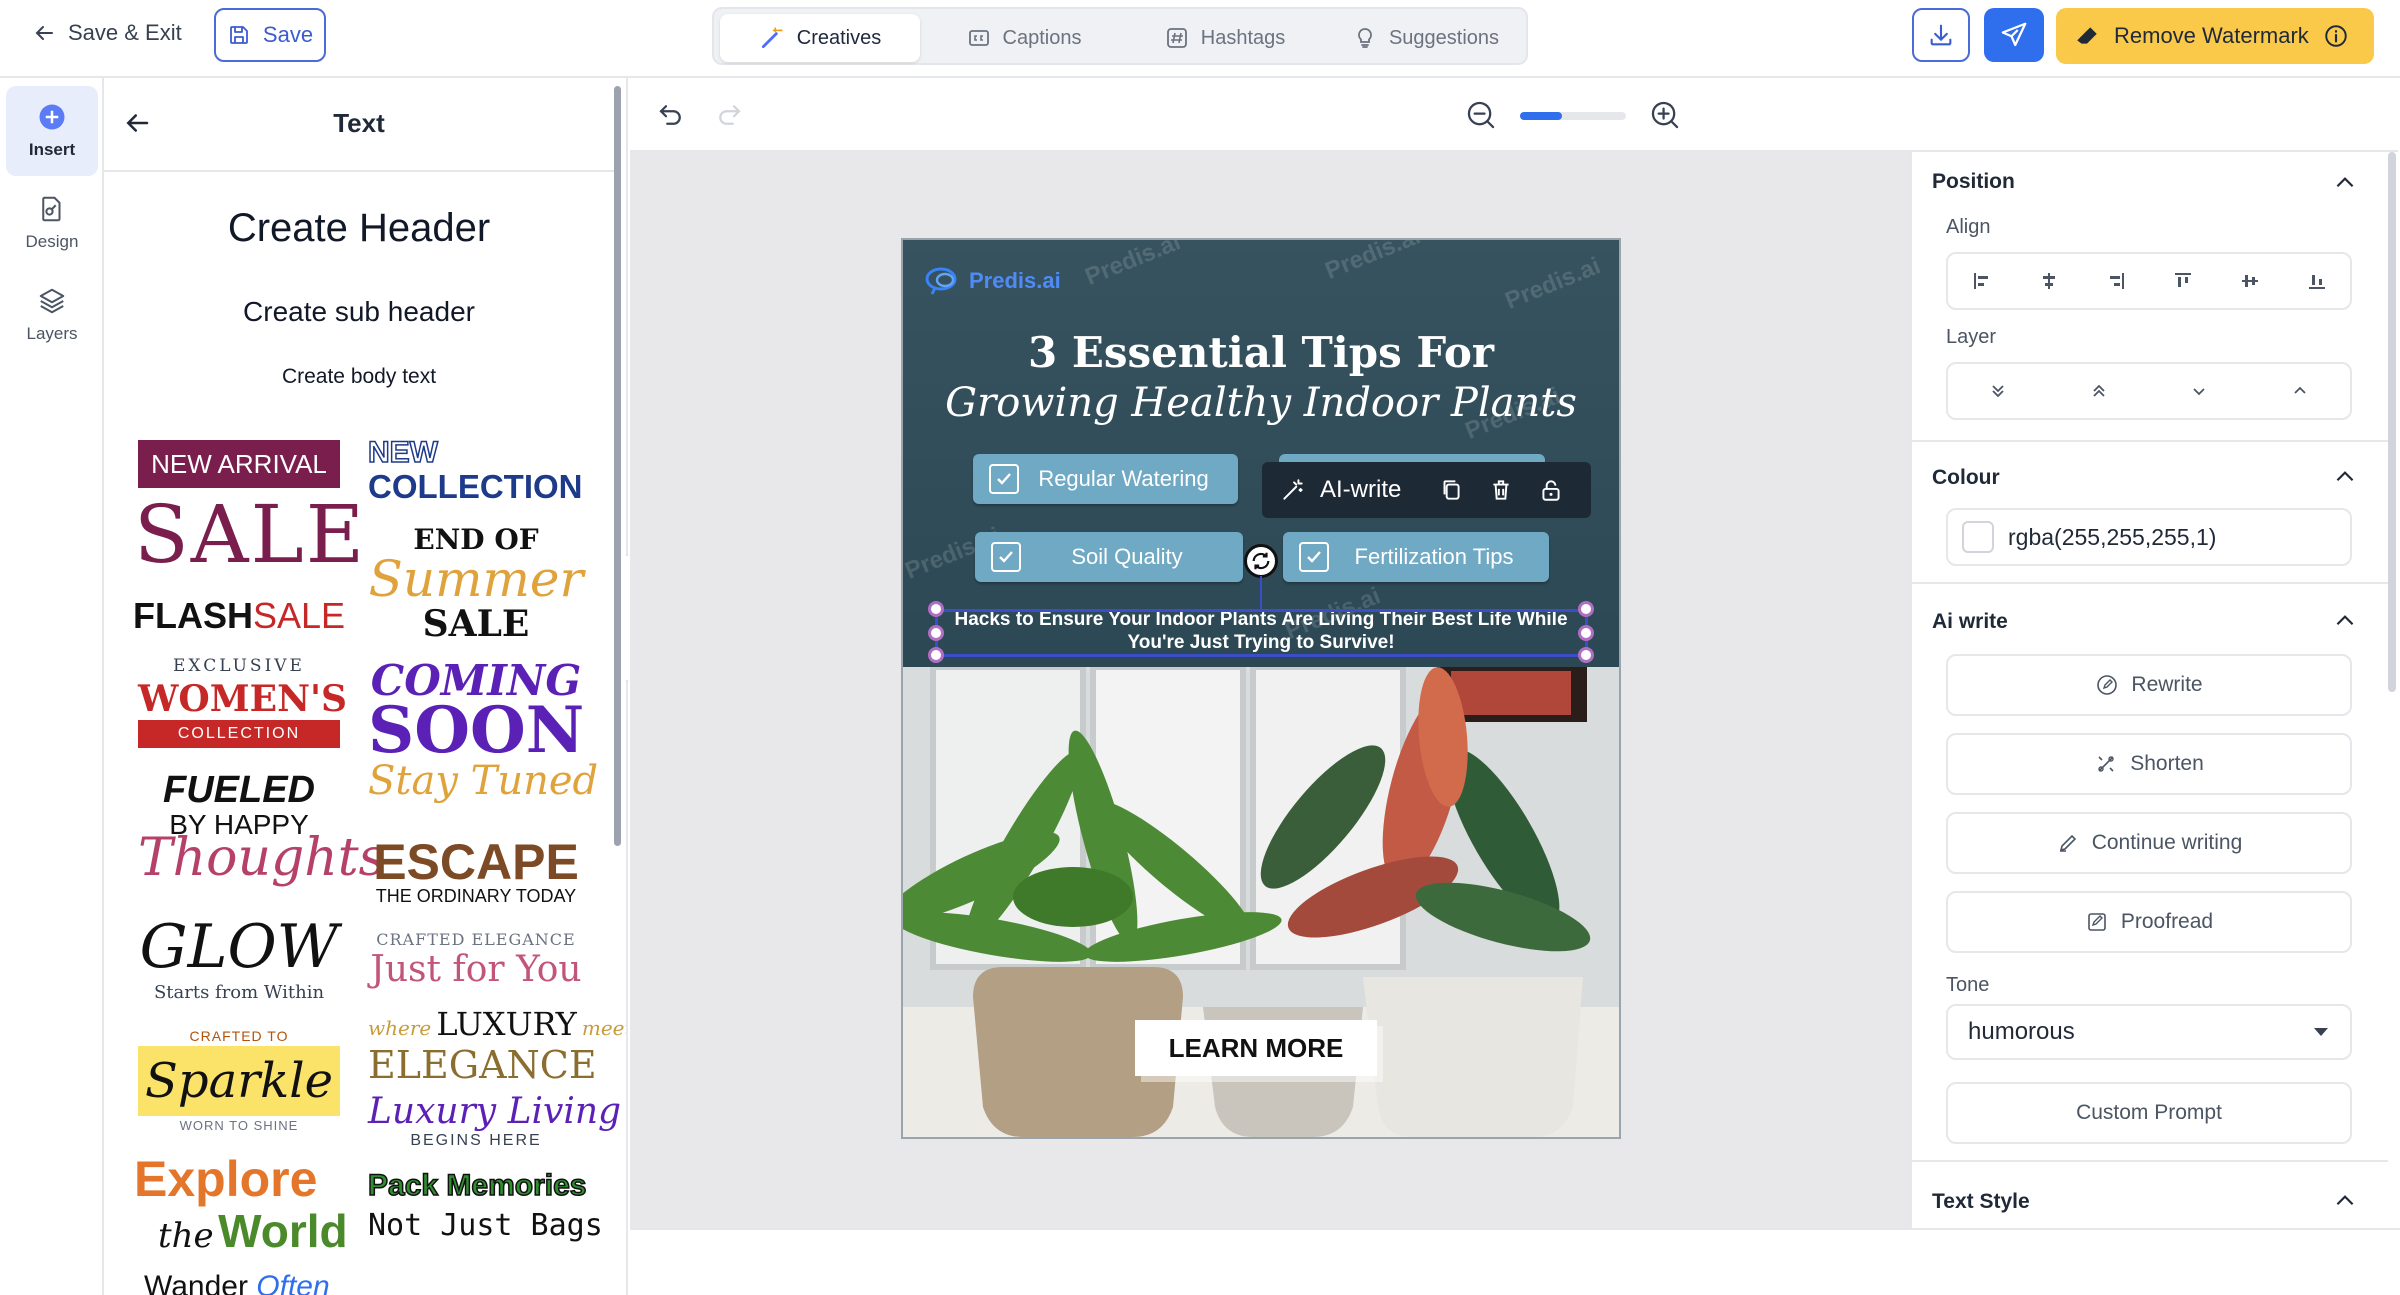  What do you see at coordinates (2149, 843) in the screenshot?
I see `continue-writing-button: Continue writing` at bounding box center [2149, 843].